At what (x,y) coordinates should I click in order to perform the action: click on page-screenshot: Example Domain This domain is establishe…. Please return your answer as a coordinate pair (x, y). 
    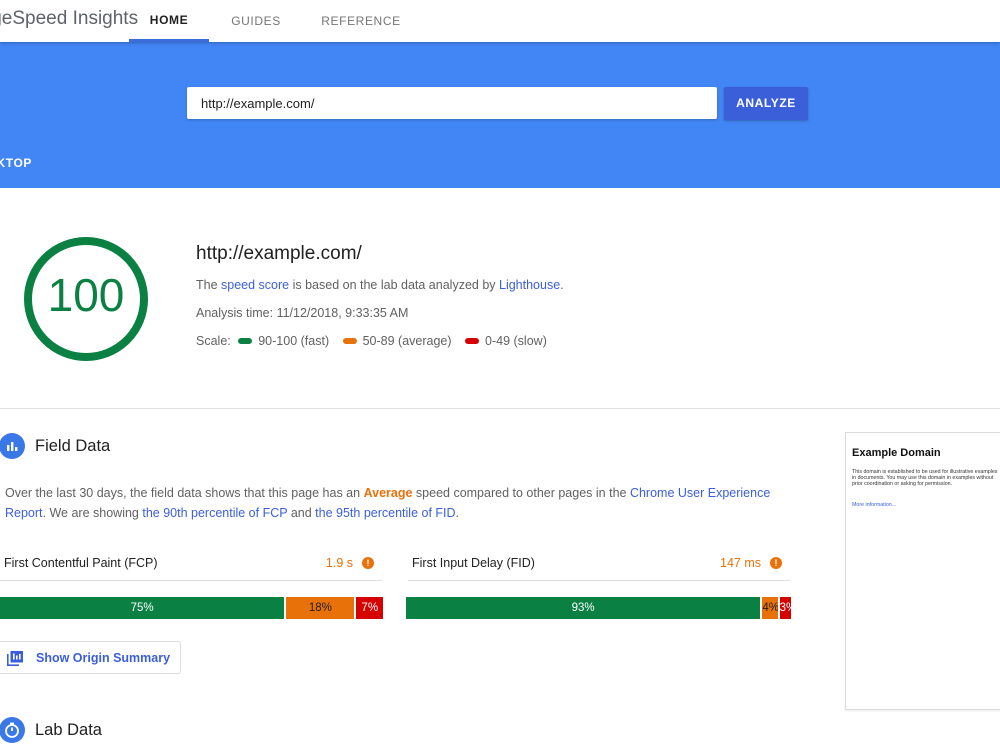
    Looking at the image, I should click on (922, 571).